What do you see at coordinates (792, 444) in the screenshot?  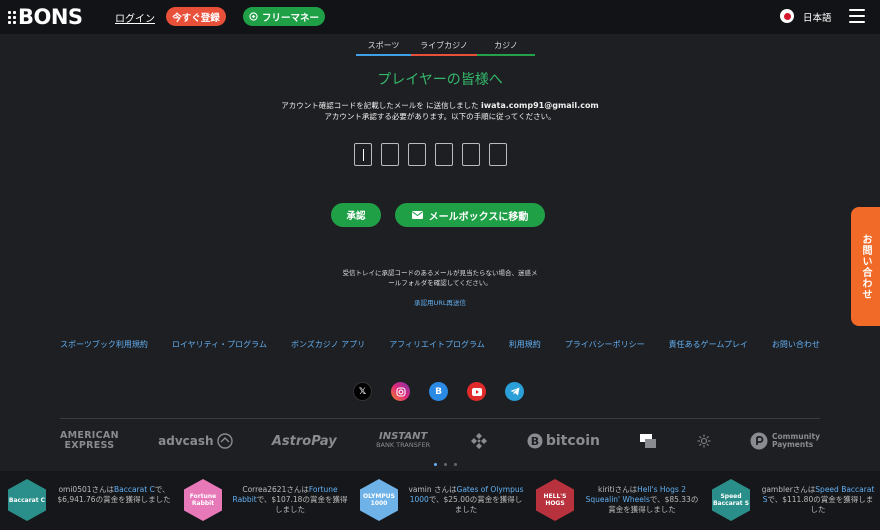 I see `community-line2: Payments` at bounding box center [792, 444].